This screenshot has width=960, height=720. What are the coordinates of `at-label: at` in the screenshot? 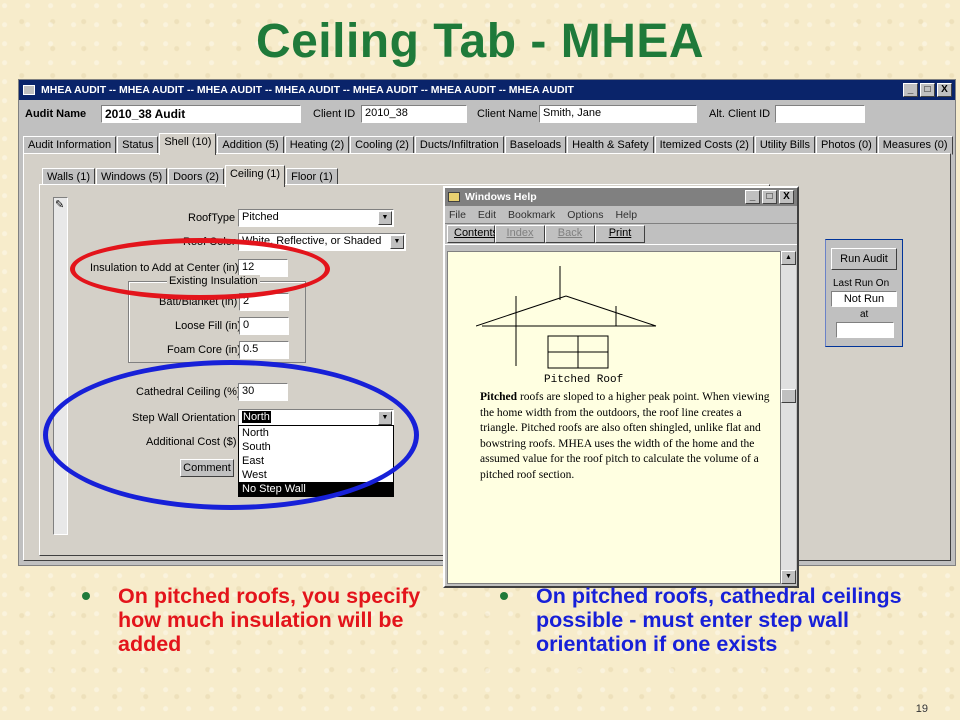 It's located at (864, 314).